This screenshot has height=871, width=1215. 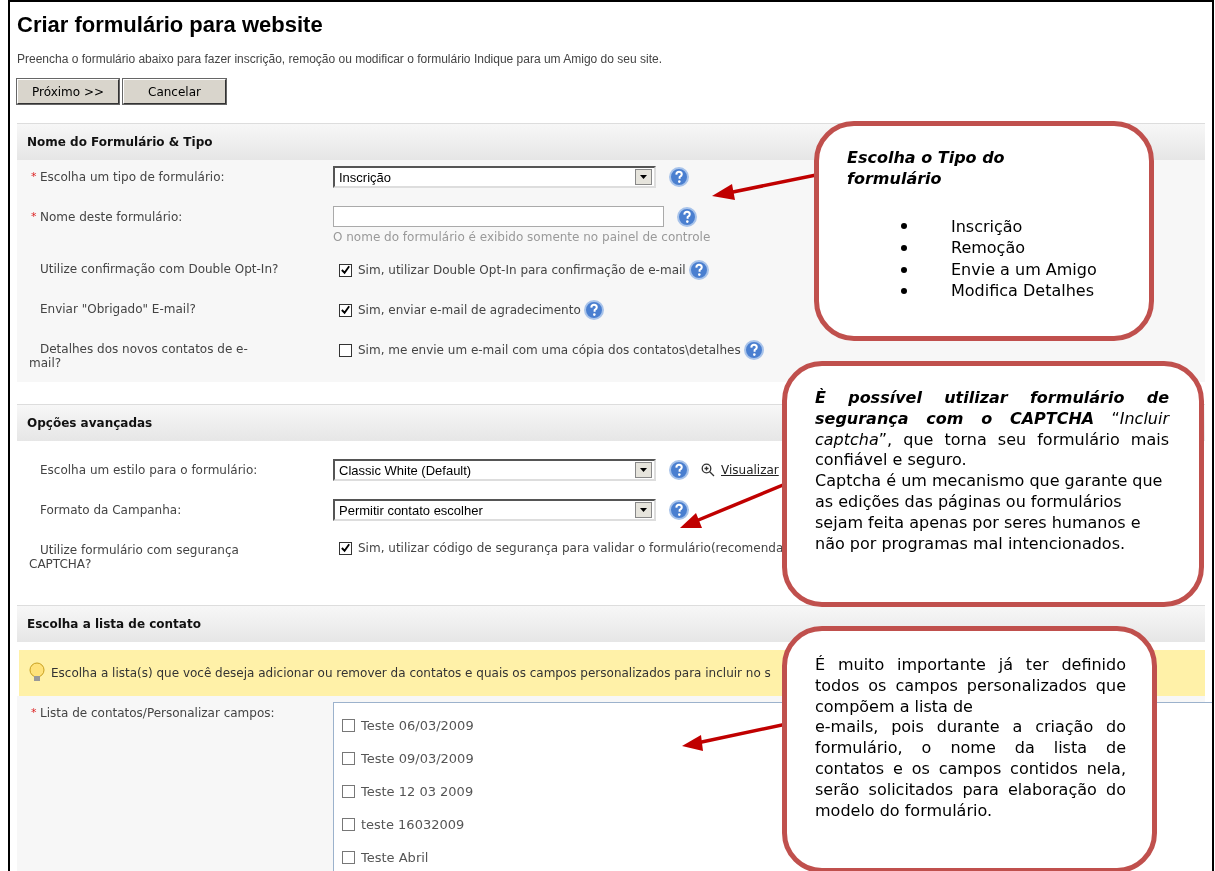 I want to click on form-button: Cancelar, so click(x=174, y=91).